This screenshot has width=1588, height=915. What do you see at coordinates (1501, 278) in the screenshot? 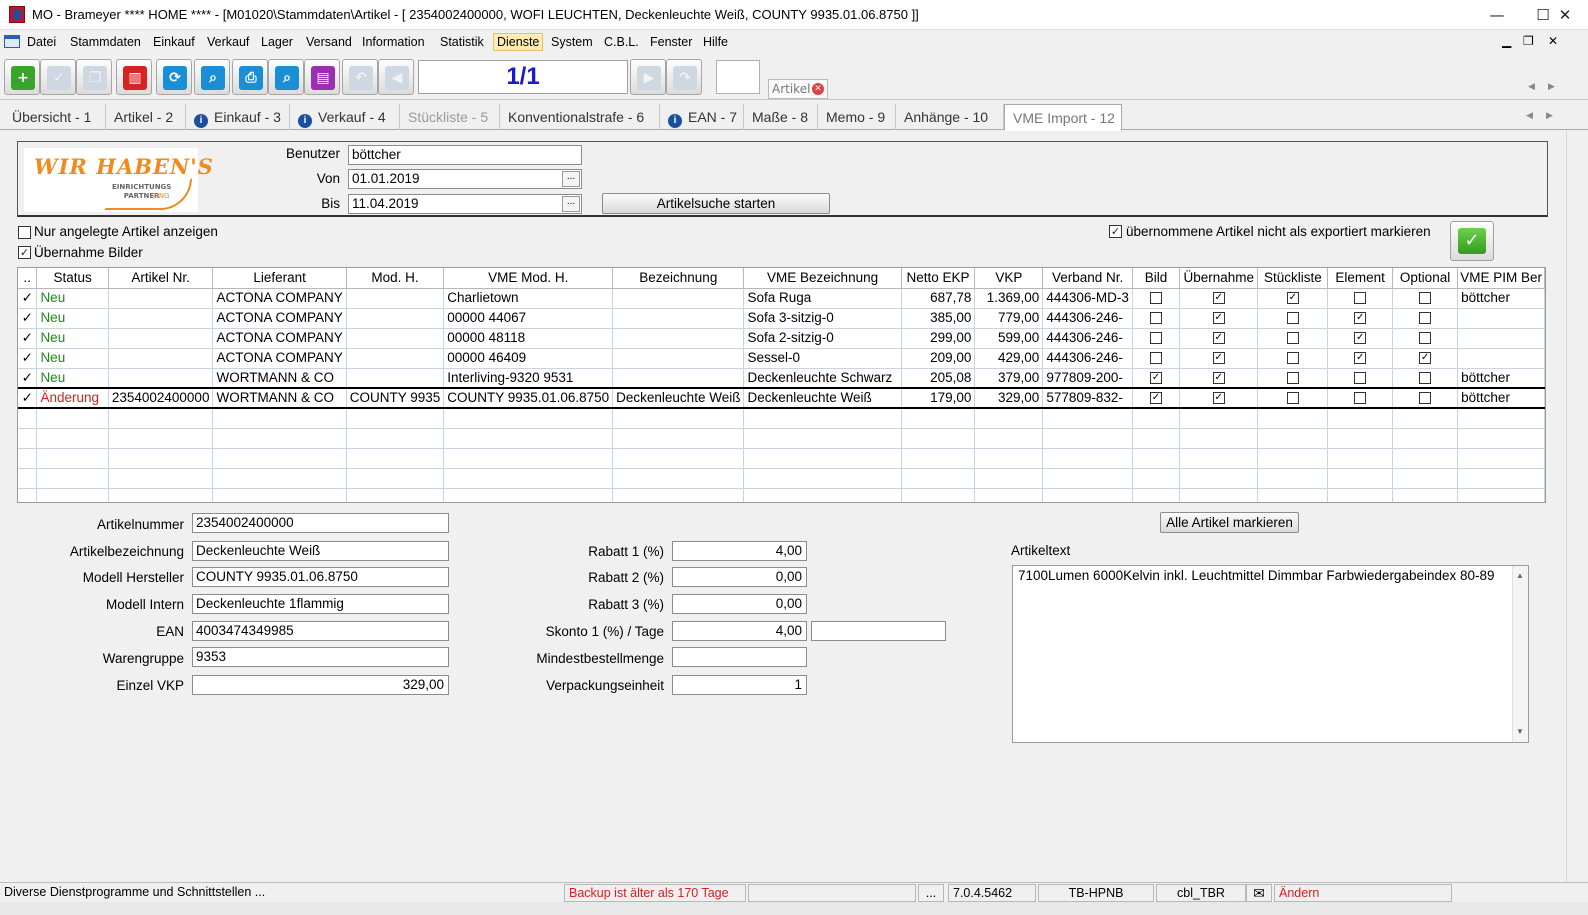
I see `column-header: VME PIM Ber` at bounding box center [1501, 278].